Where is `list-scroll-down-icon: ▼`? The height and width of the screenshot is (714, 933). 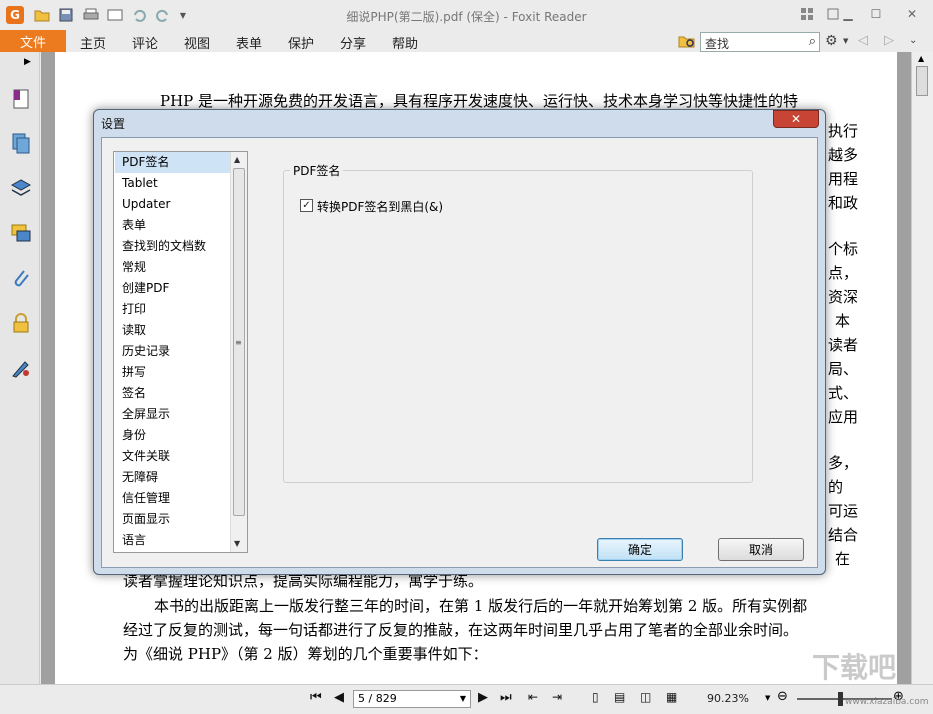 list-scroll-down-icon: ▼ is located at coordinates (237, 543).